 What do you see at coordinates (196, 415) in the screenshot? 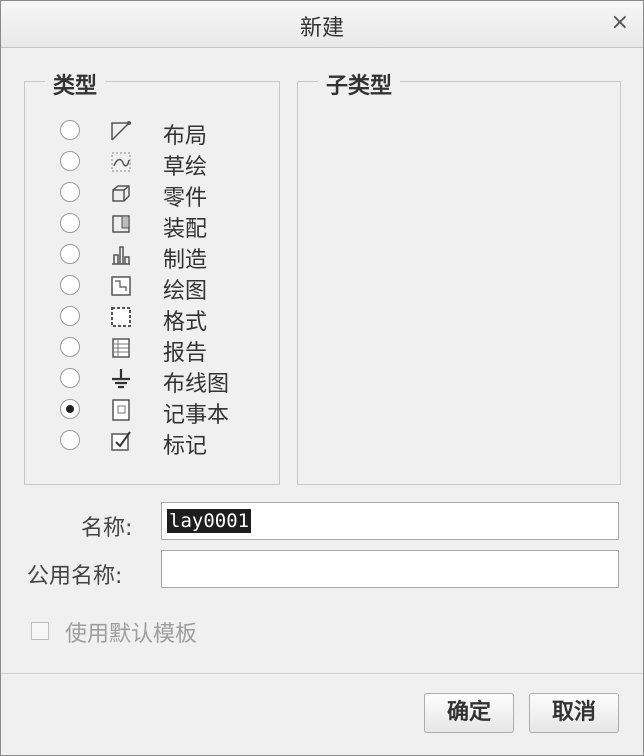
I see `type-label-notebook: 记事本` at bounding box center [196, 415].